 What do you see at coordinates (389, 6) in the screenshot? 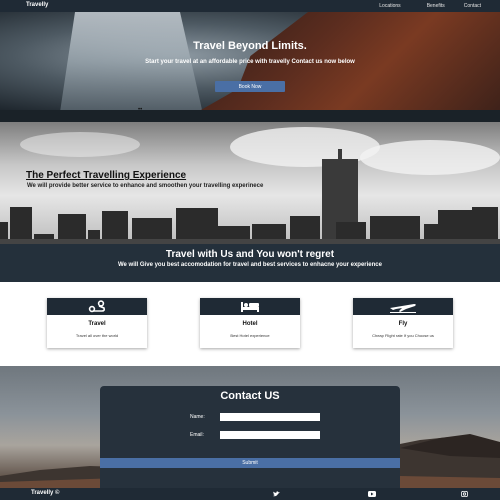
I see `nav-link-locations: Locations` at bounding box center [389, 6].